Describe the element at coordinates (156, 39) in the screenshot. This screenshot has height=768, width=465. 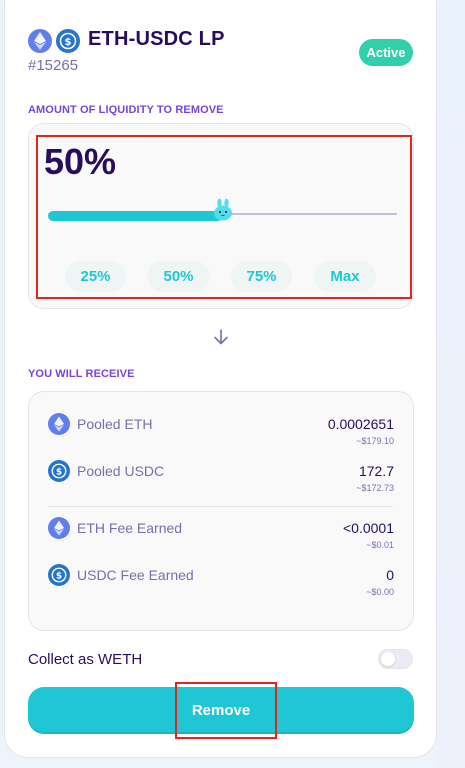
I see `pair-title: ETH-USDC LP` at that location.